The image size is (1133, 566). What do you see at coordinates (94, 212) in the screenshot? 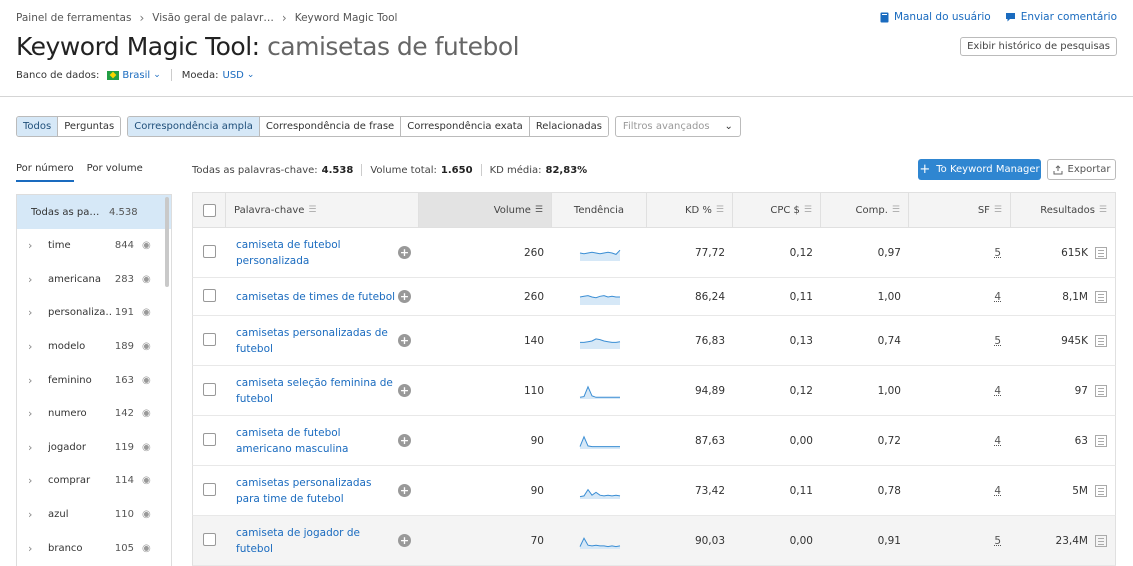
I see `sidebar-item-all: Todas as pa… 4.538` at bounding box center [94, 212].